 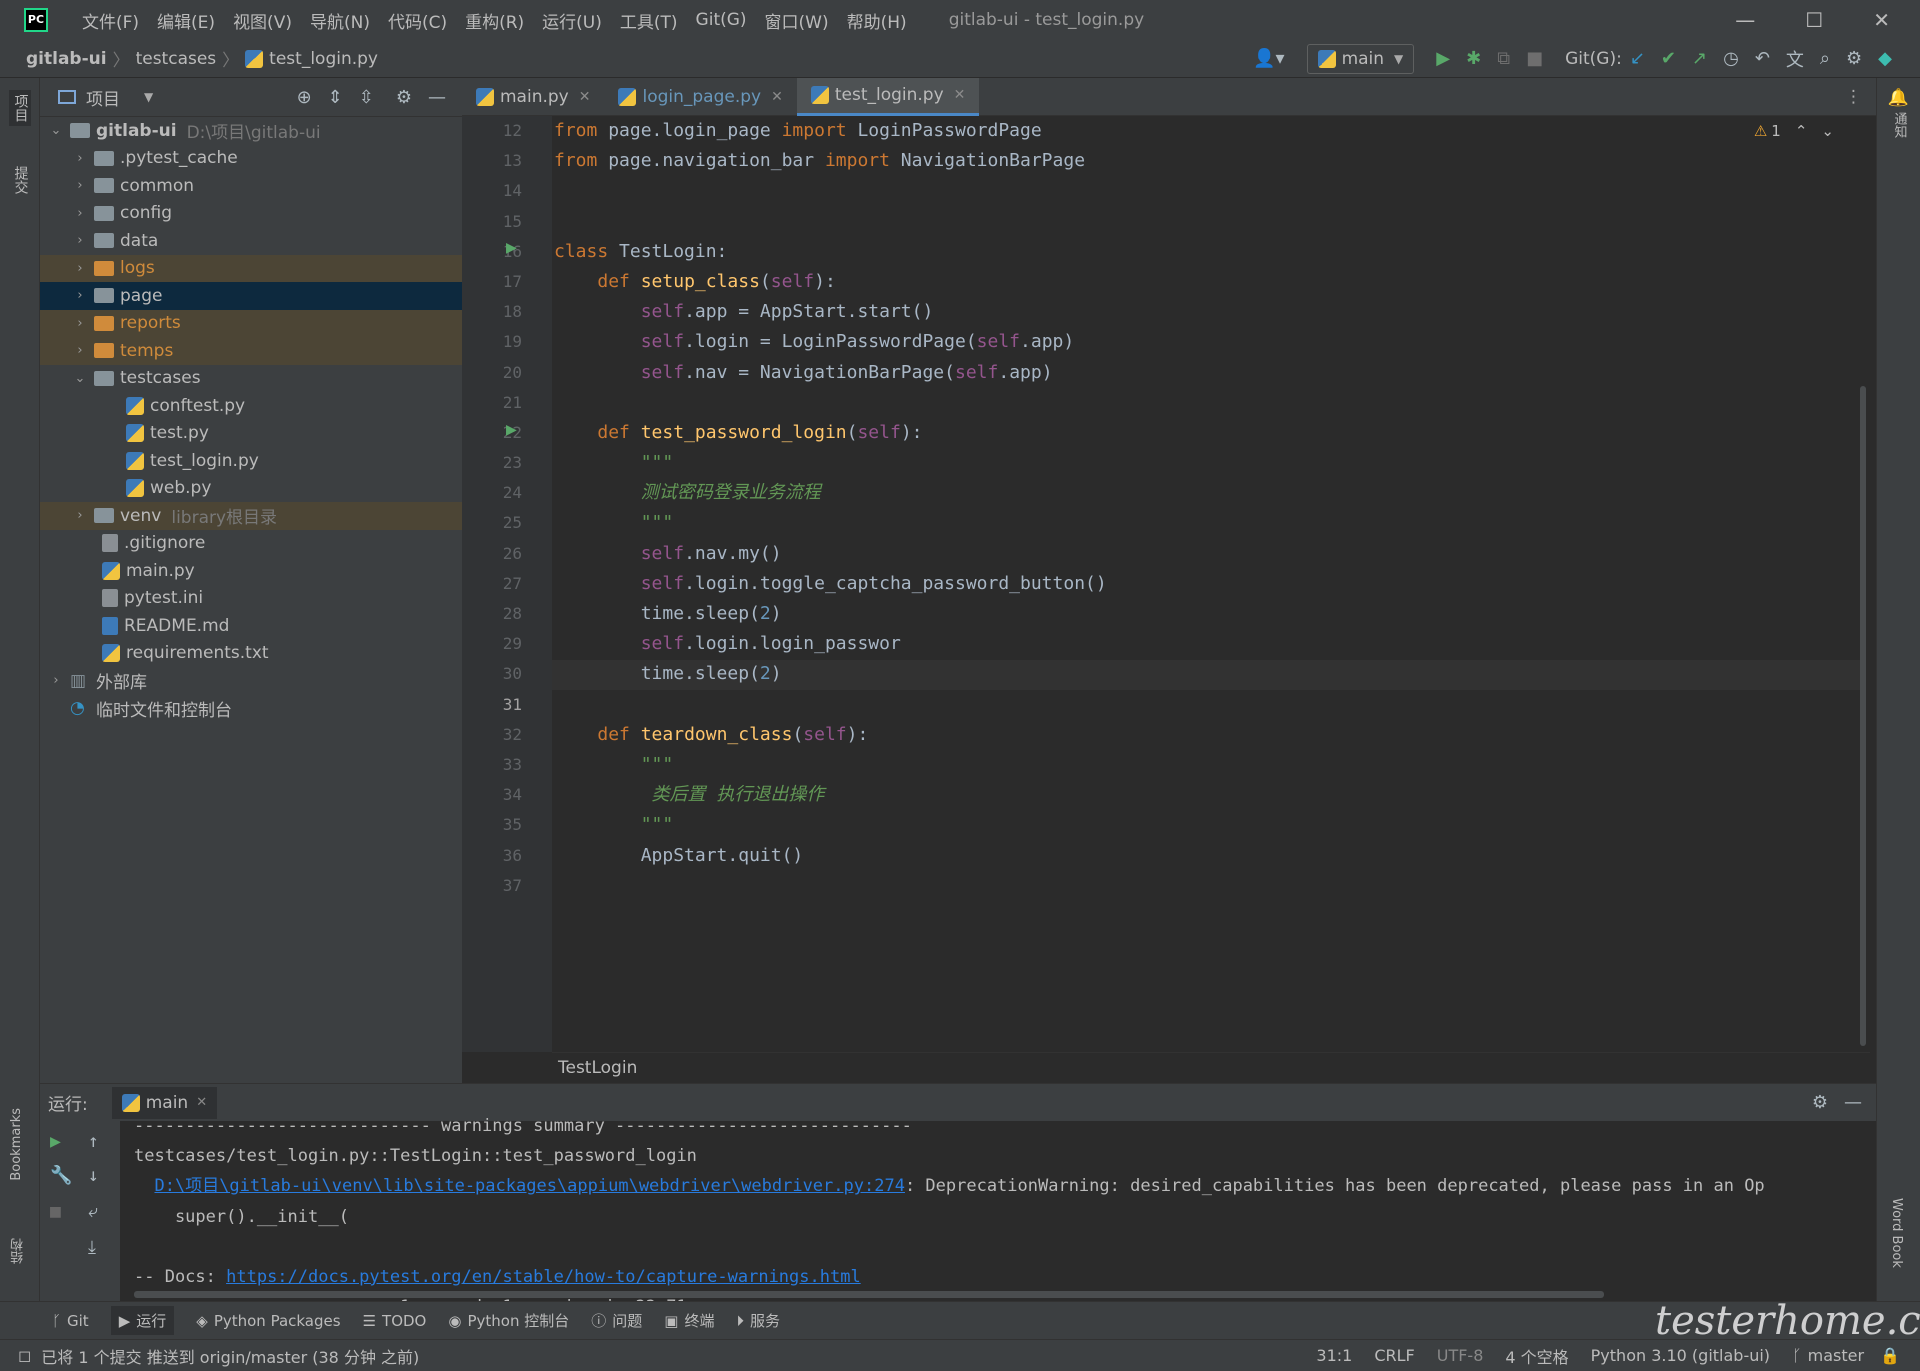 I want to click on git-push-icon: ↗, so click(x=1699, y=58).